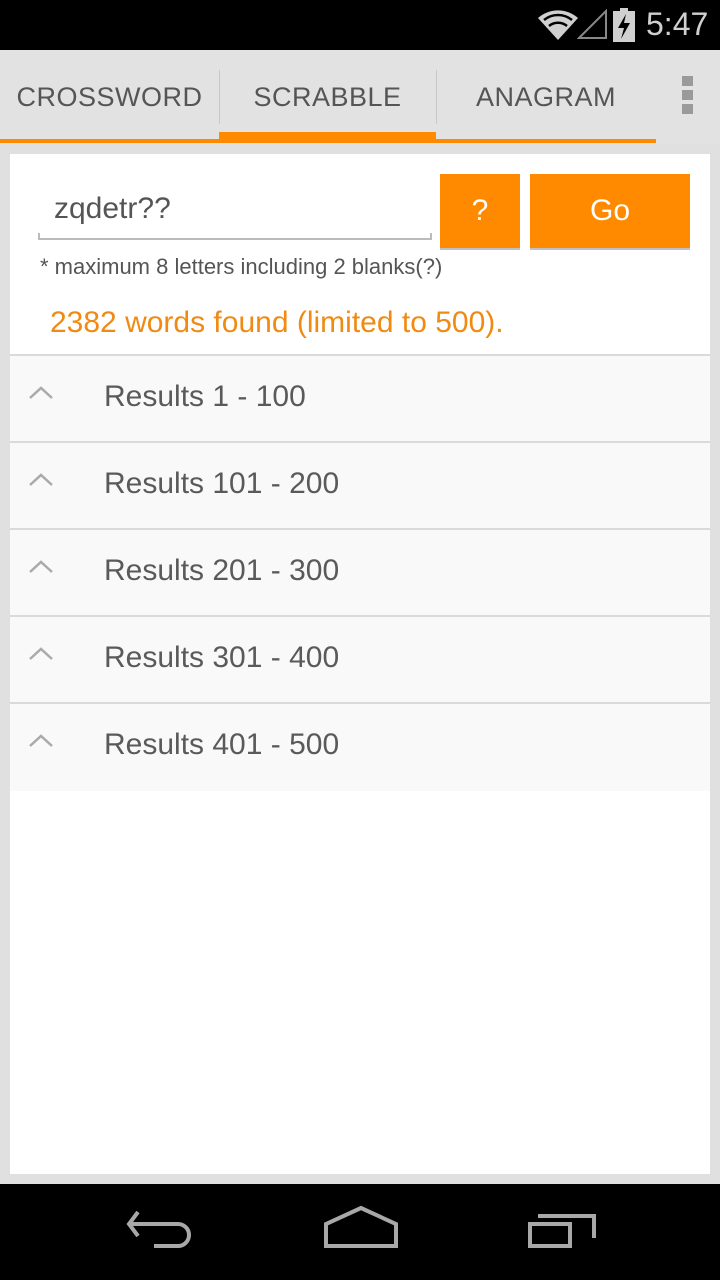  Describe the element at coordinates (560, 1232) in the screenshot. I see `recent-apps-icon` at that location.